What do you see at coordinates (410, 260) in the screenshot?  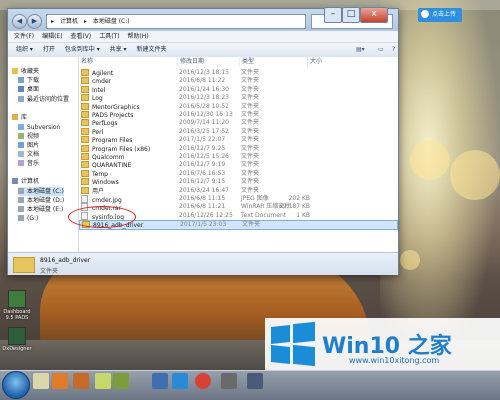 I see `wallpaper-orb` at bounding box center [410, 260].